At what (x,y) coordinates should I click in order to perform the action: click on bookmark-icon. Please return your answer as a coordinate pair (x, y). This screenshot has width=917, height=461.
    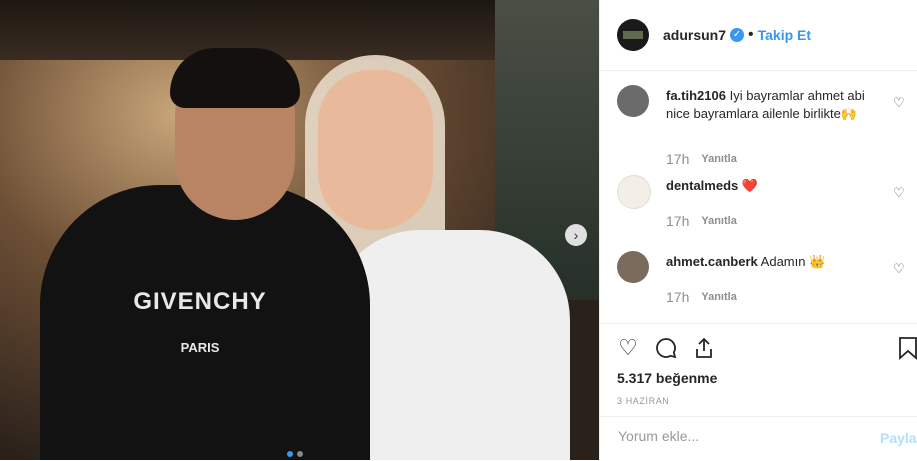
    Looking at the image, I should click on (907, 350).